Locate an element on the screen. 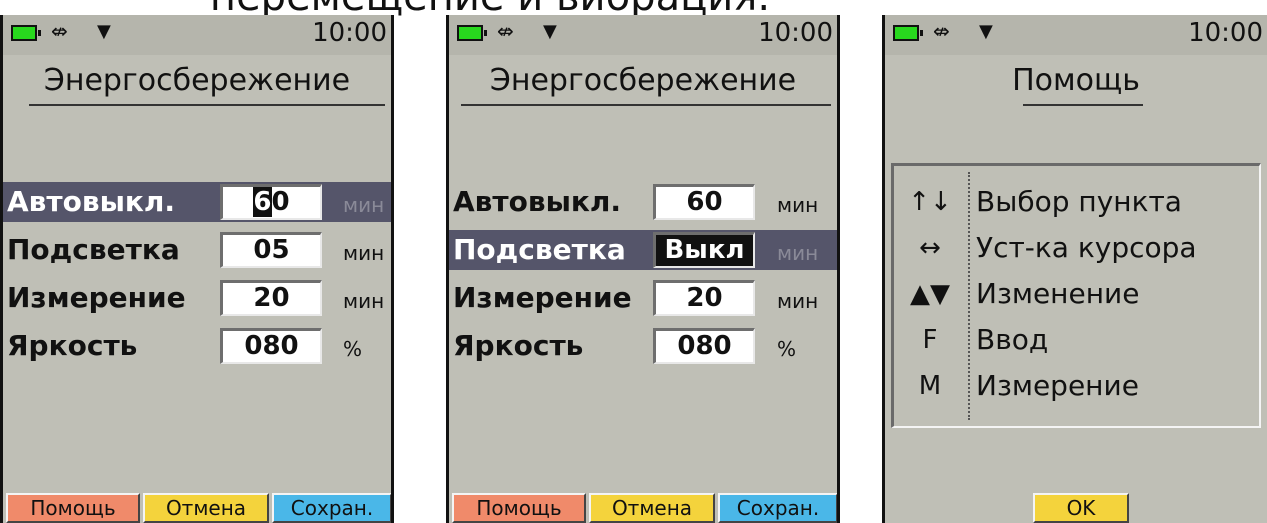  help-item: ↔ Уст-ка курсора is located at coordinates (1076, 248).